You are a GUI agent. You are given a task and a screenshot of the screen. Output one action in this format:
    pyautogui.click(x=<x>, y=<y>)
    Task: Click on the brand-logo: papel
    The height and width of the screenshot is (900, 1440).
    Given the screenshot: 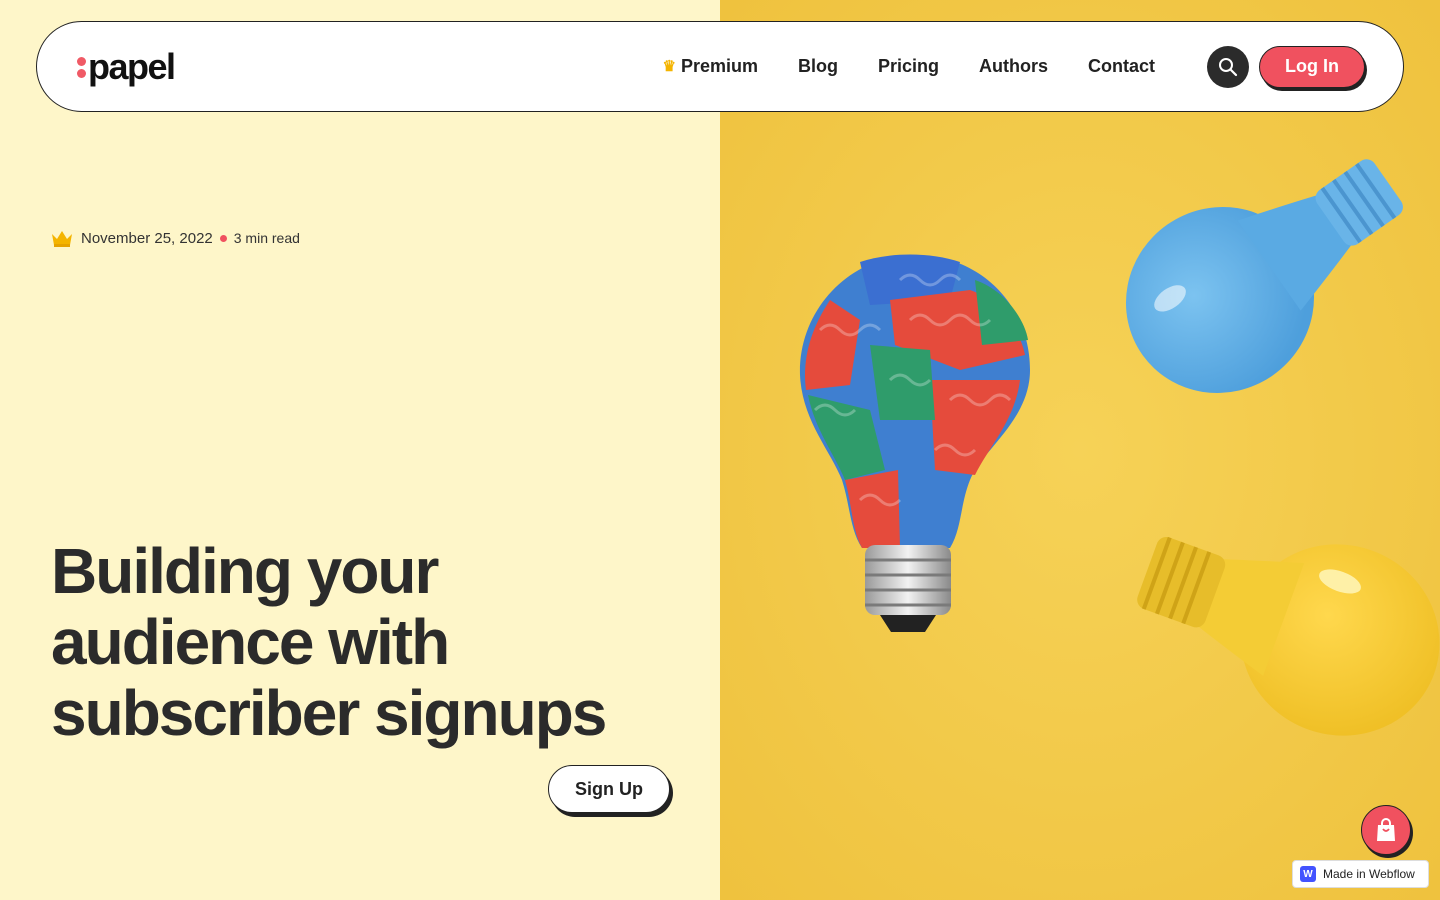 What is the action you would take?
    pyautogui.click(x=126, y=66)
    